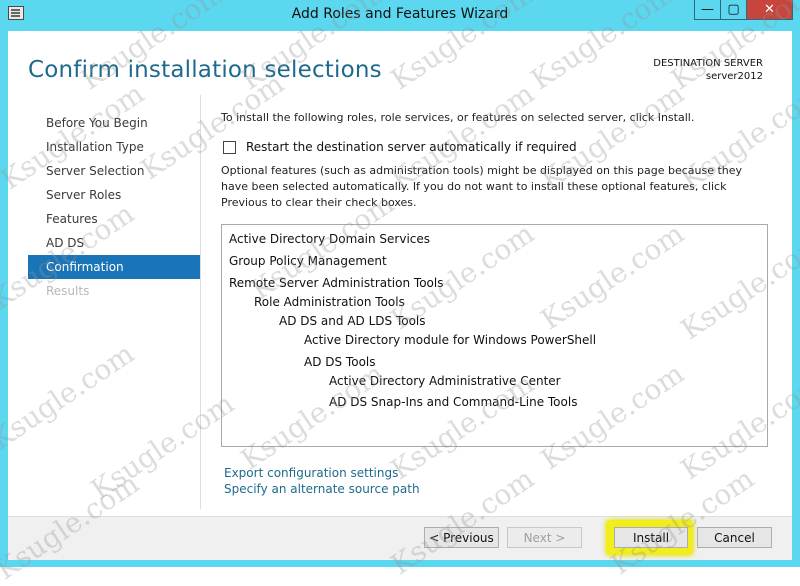 This screenshot has height=586, width=800. What do you see at coordinates (308, 261) in the screenshot?
I see `list-item: Group Policy Management` at bounding box center [308, 261].